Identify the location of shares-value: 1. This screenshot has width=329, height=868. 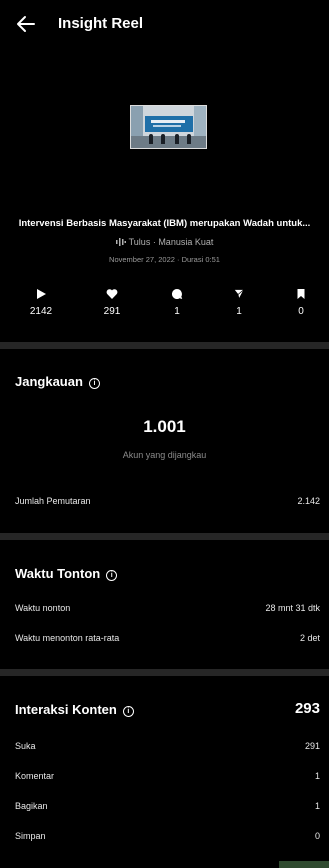
(317, 806).